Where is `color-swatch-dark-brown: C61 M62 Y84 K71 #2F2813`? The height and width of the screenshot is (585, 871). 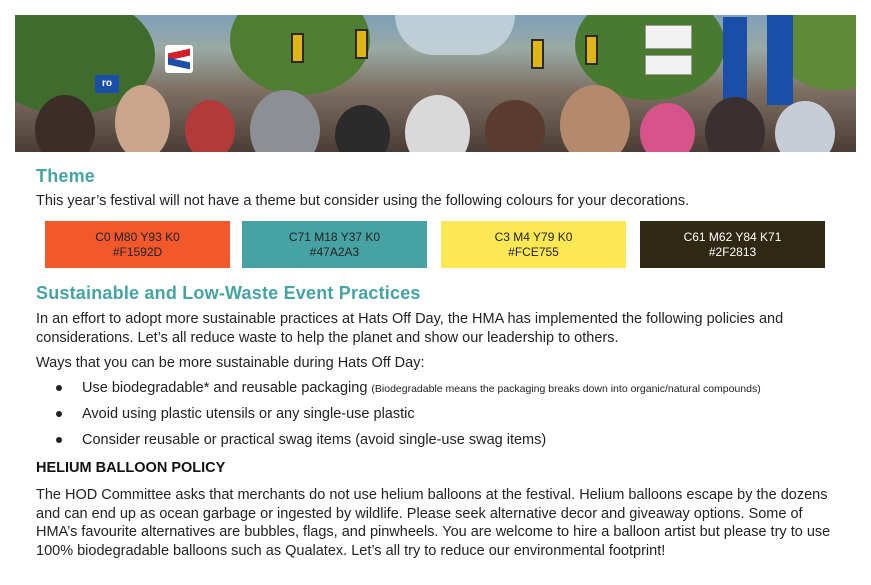
color-swatch-dark-brown: C61 M62 Y84 K71 #2F2813 is located at coordinates (732, 244).